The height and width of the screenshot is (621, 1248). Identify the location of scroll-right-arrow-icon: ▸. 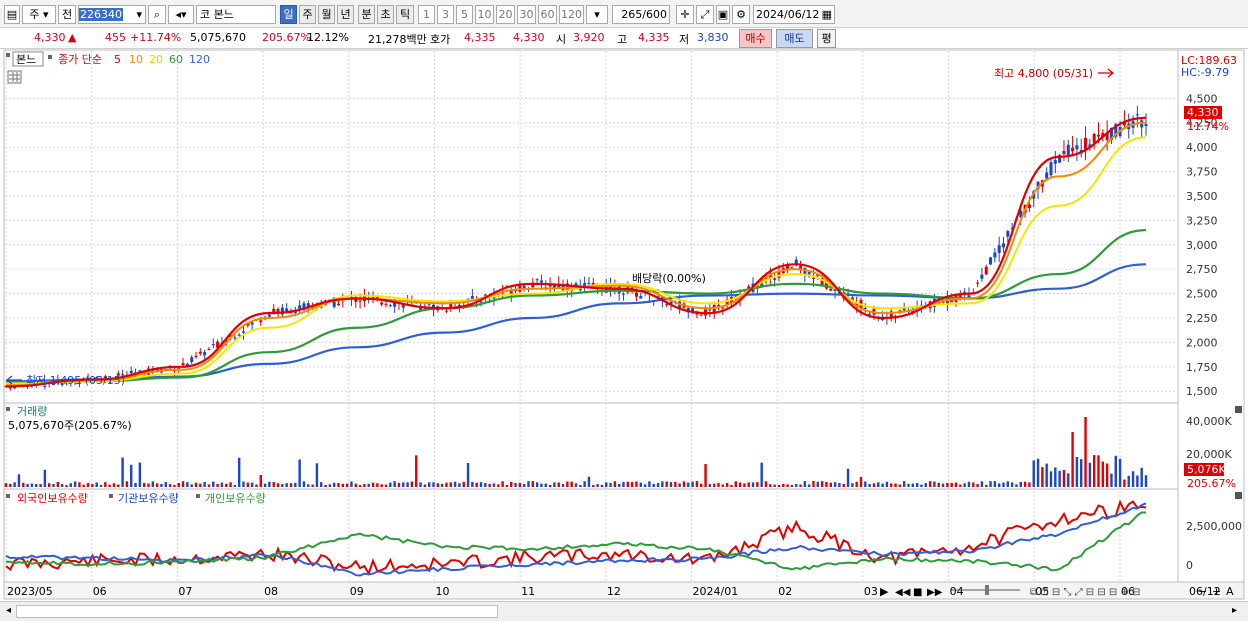
(1234, 610).